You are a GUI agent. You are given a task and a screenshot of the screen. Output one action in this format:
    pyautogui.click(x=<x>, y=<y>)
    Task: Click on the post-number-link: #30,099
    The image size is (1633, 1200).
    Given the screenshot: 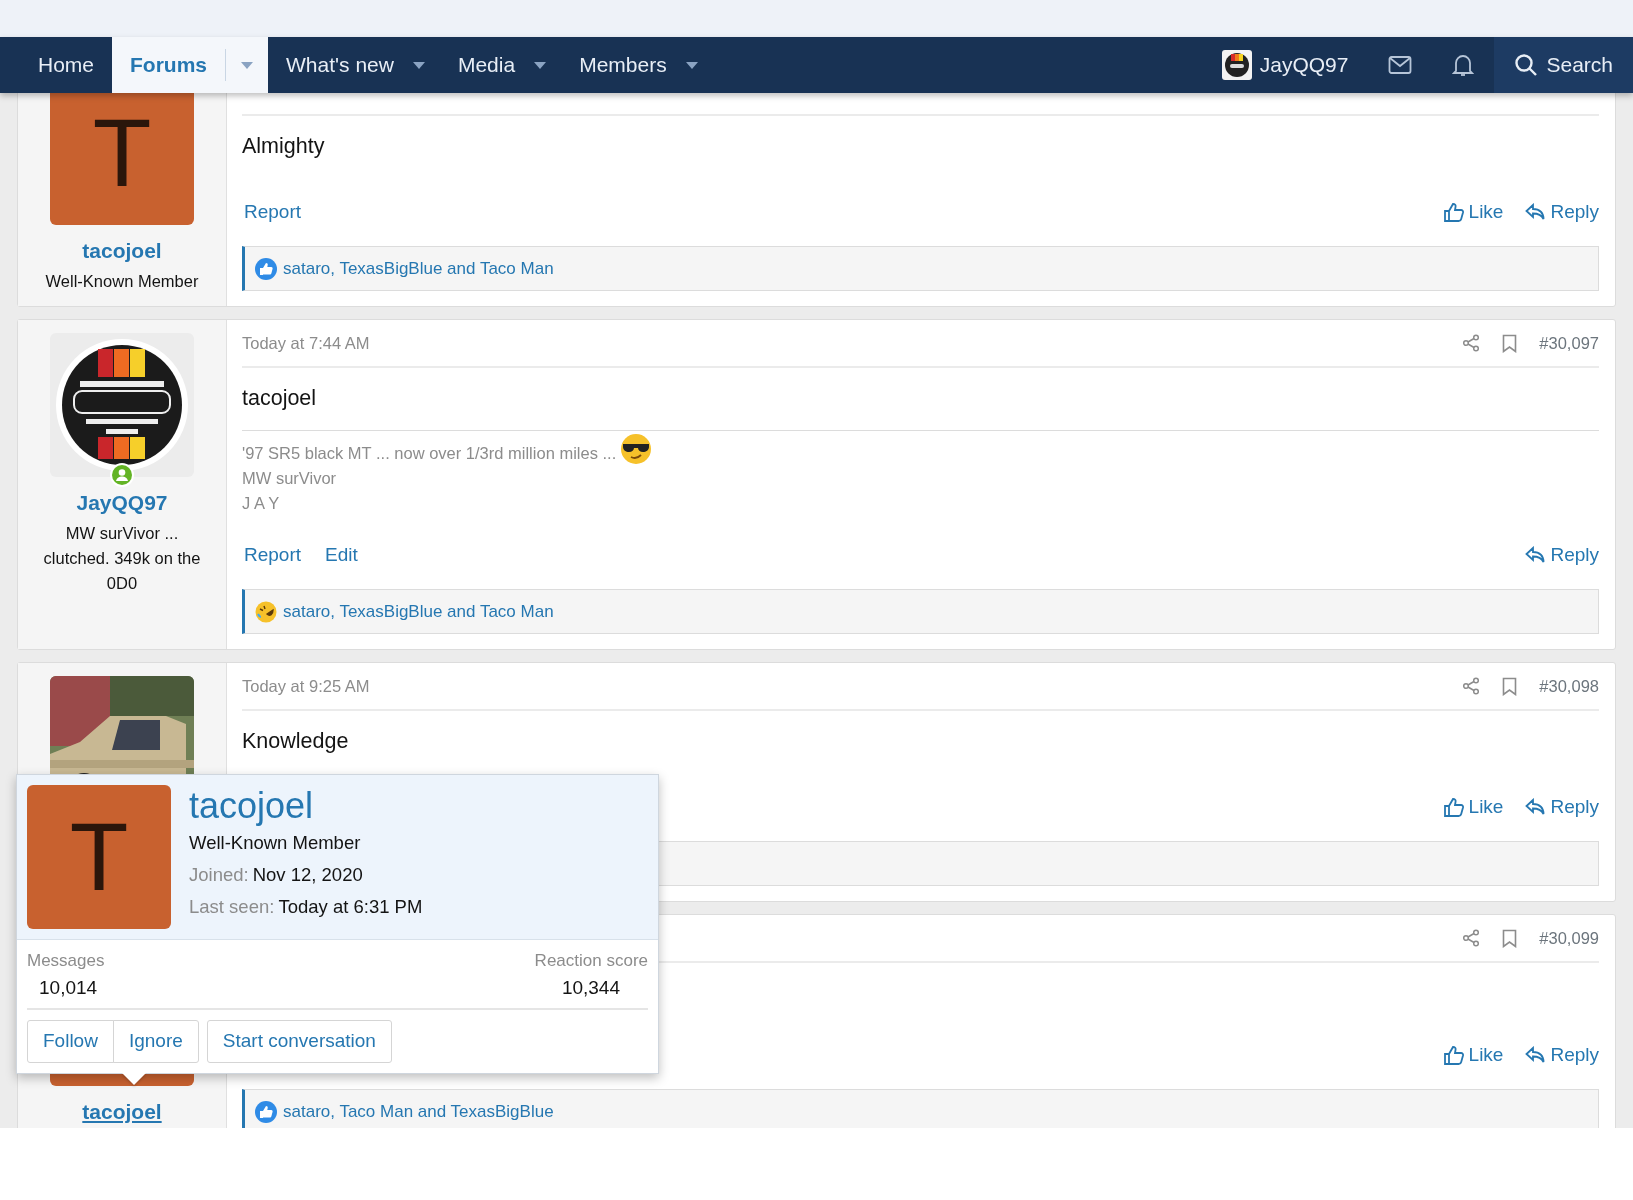 What is the action you would take?
    pyautogui.click(x=1569, y=938)
    